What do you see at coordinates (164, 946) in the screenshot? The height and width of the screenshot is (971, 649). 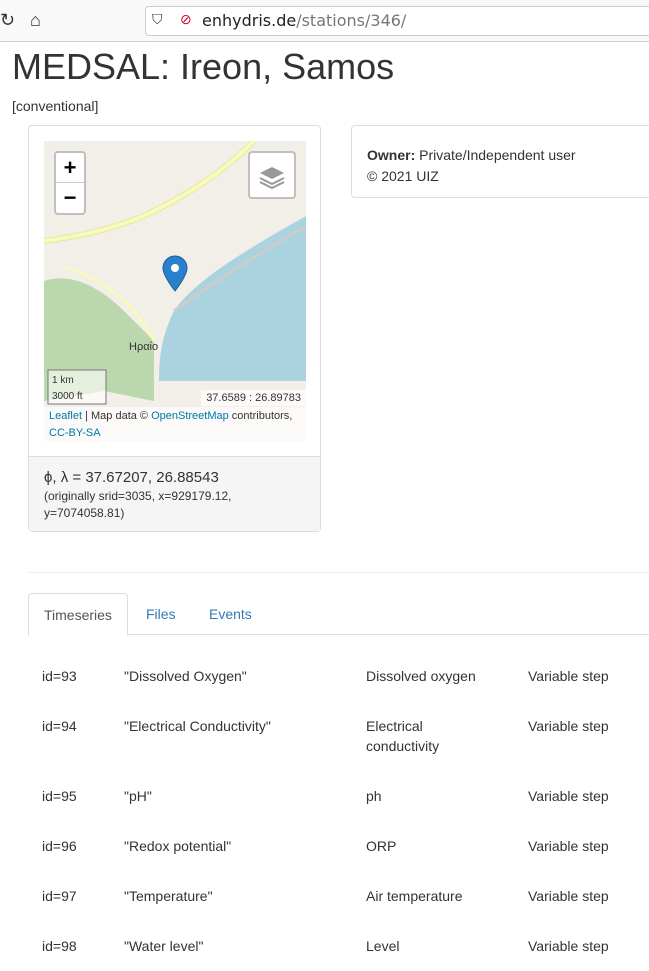 I see `timeseries-name: "Water level"` at bounding box center [164, 946].